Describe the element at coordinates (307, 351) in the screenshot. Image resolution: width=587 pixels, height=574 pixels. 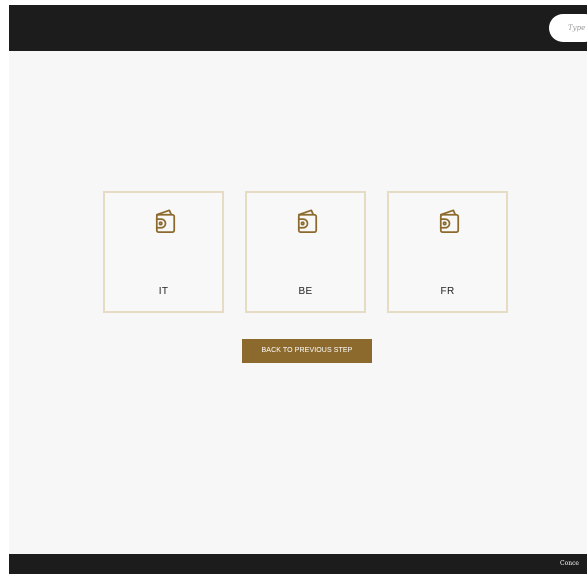
I see `back-to-previous-step-button: BACK TO PREVIOUS STEP` at that location.